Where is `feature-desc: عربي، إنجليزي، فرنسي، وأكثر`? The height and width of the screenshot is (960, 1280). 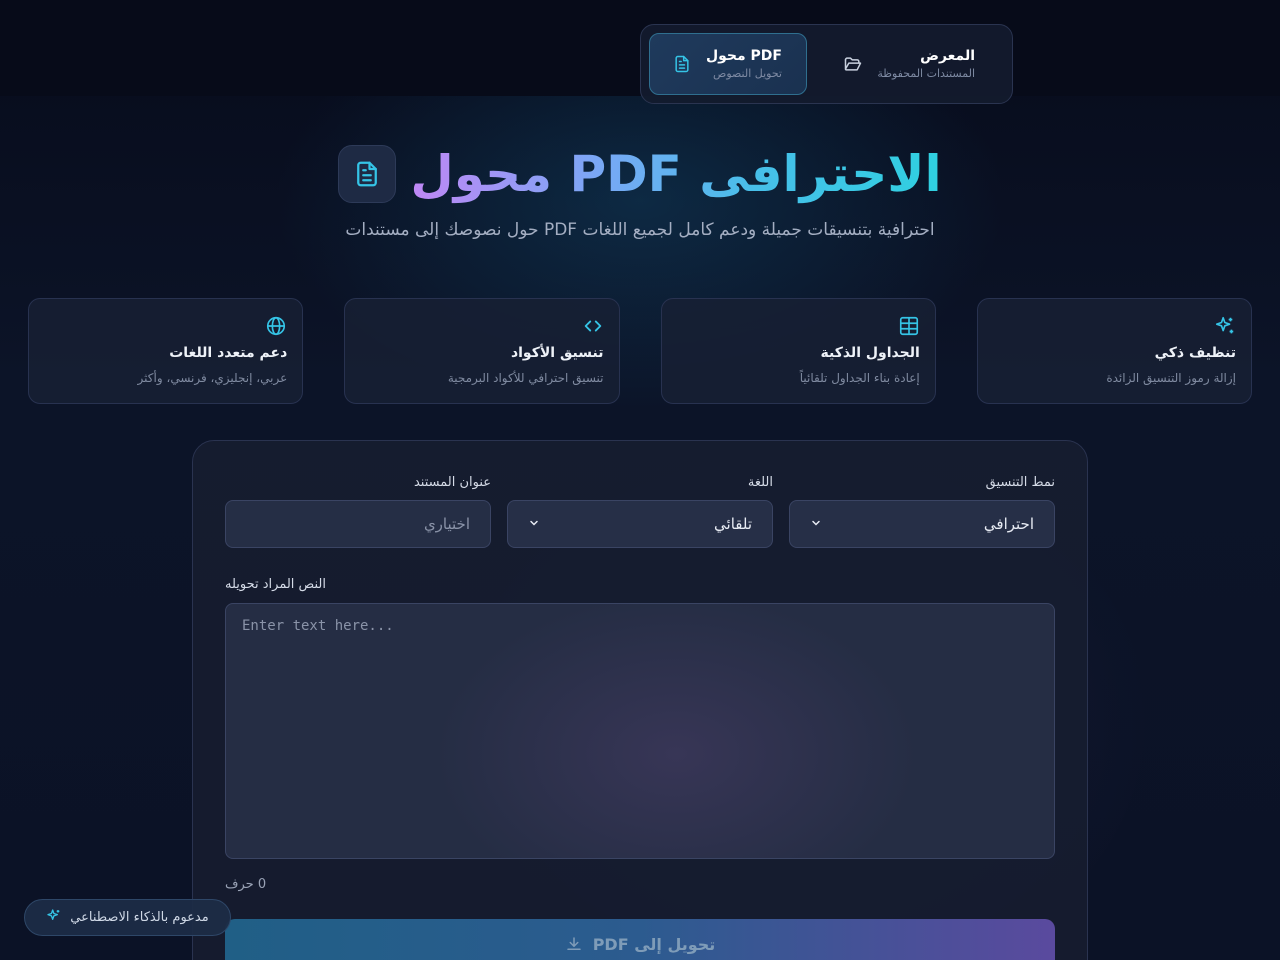 feature-desc: عربي، إنجليزي، فرنسي، وأكثر is located at coordinates (212, 378).